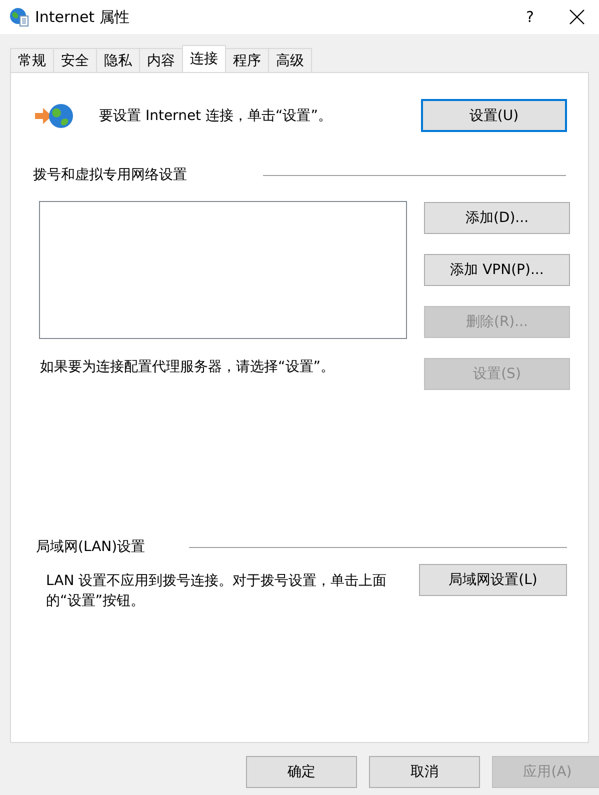  Describe the element at coordinates (55, 116) in the screenshot. I see `arrow-globe-icon` at that location.